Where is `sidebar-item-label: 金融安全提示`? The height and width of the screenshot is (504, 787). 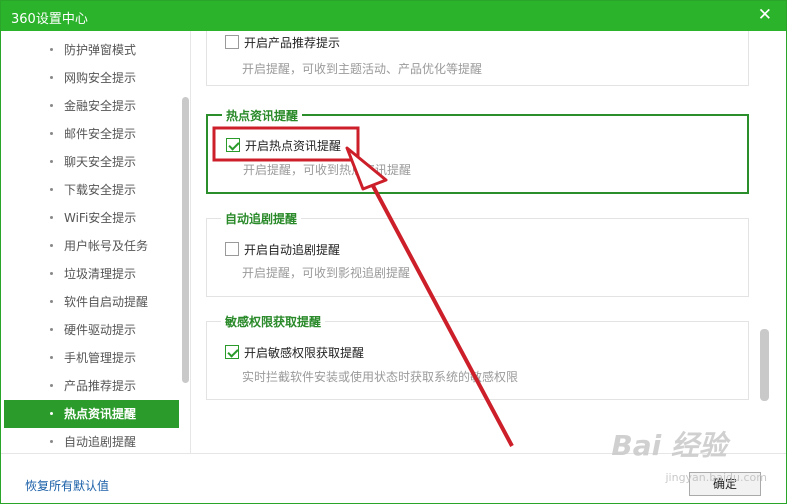
sidebar-item-label: 金融安全提示 is located at coordinates (100, 106).